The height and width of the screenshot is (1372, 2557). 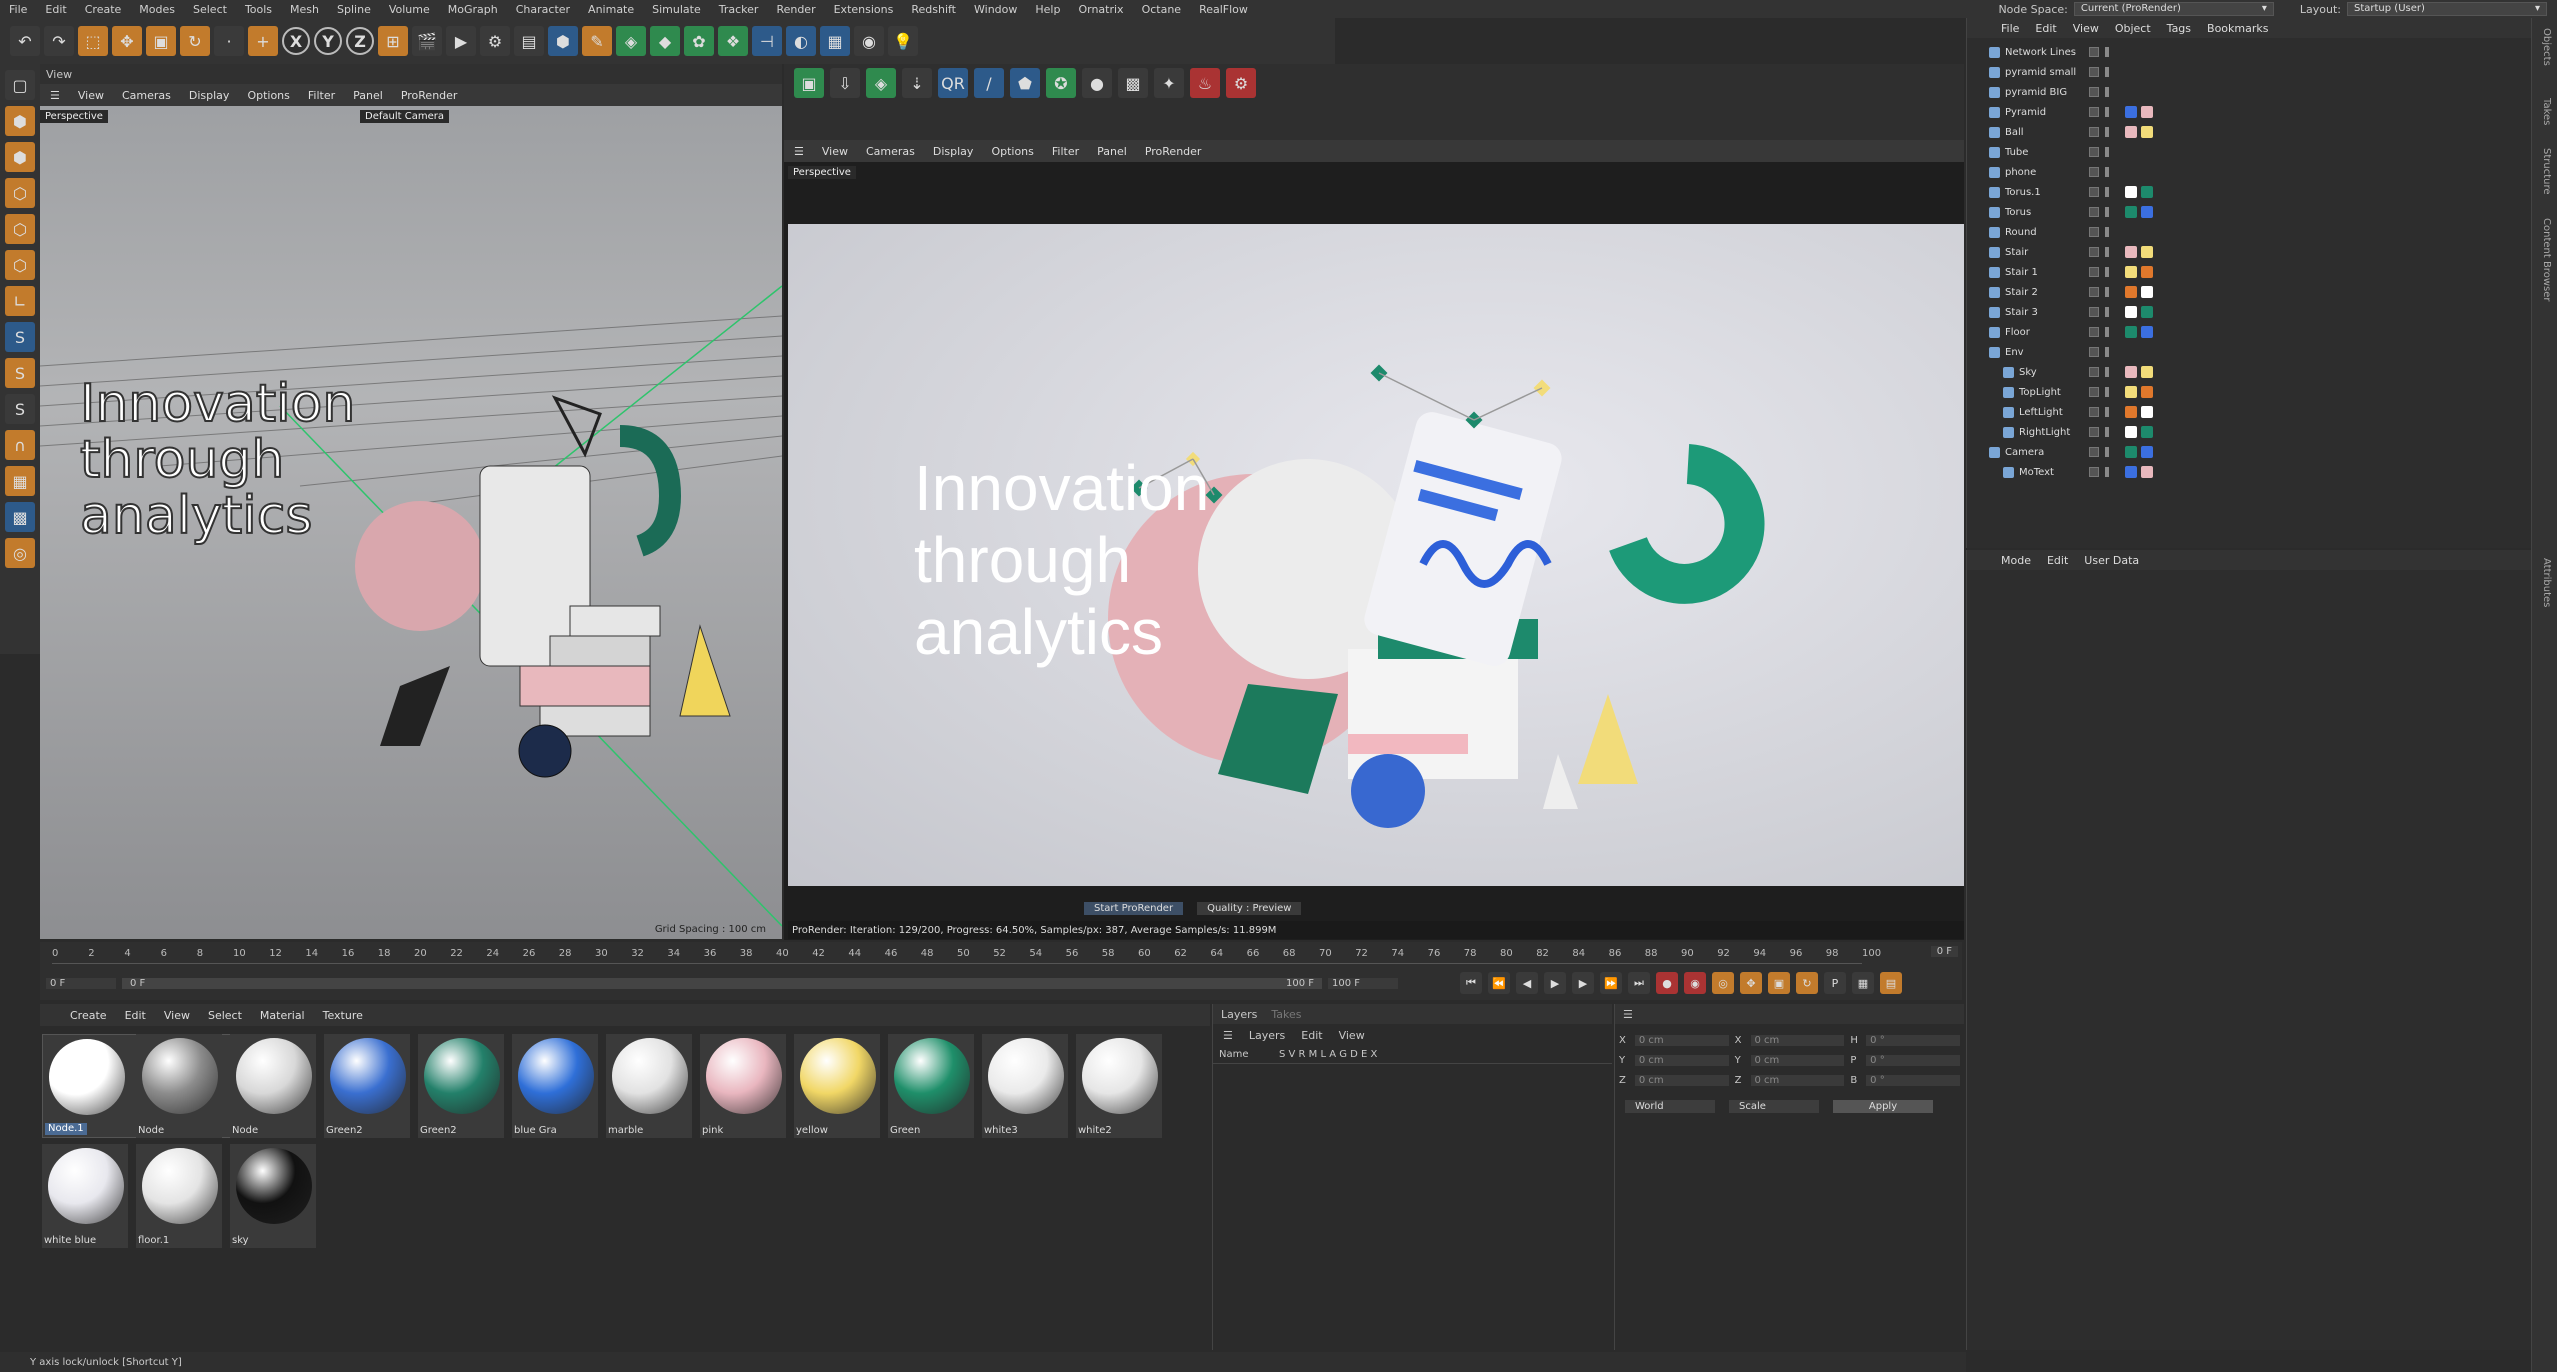 What do you see at coordinates (989, 83) in the screenshot?
I see `brush-icon: /` at bounding box center [989, 83].